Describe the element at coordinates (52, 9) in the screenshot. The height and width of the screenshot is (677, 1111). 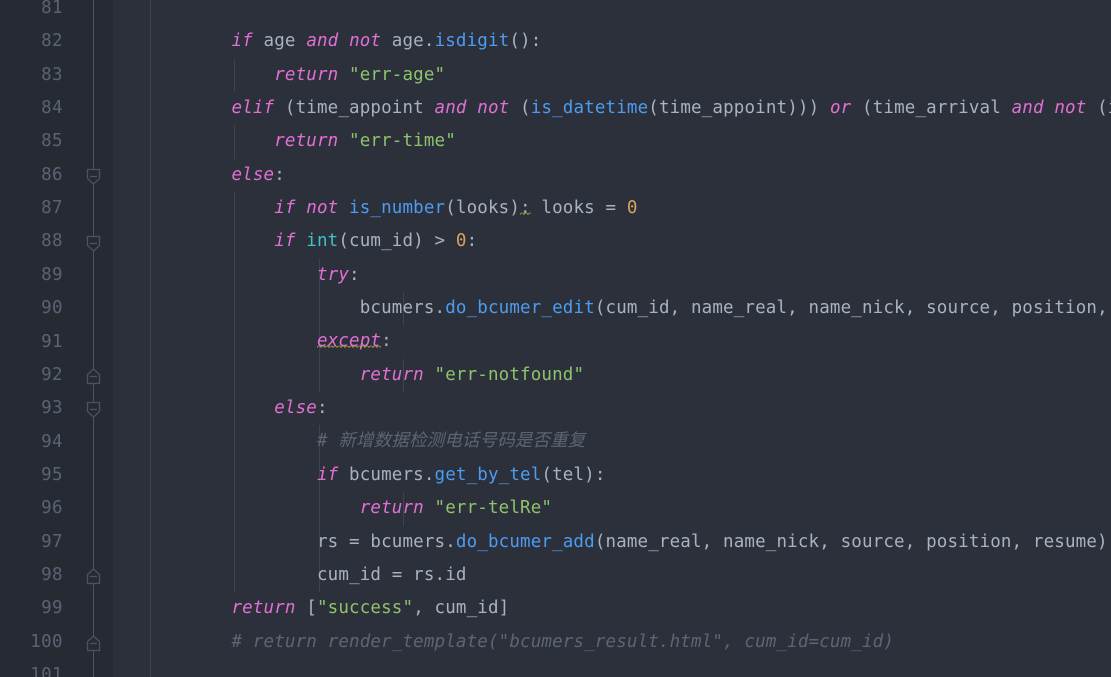
I see `line-number: 81` at that location.